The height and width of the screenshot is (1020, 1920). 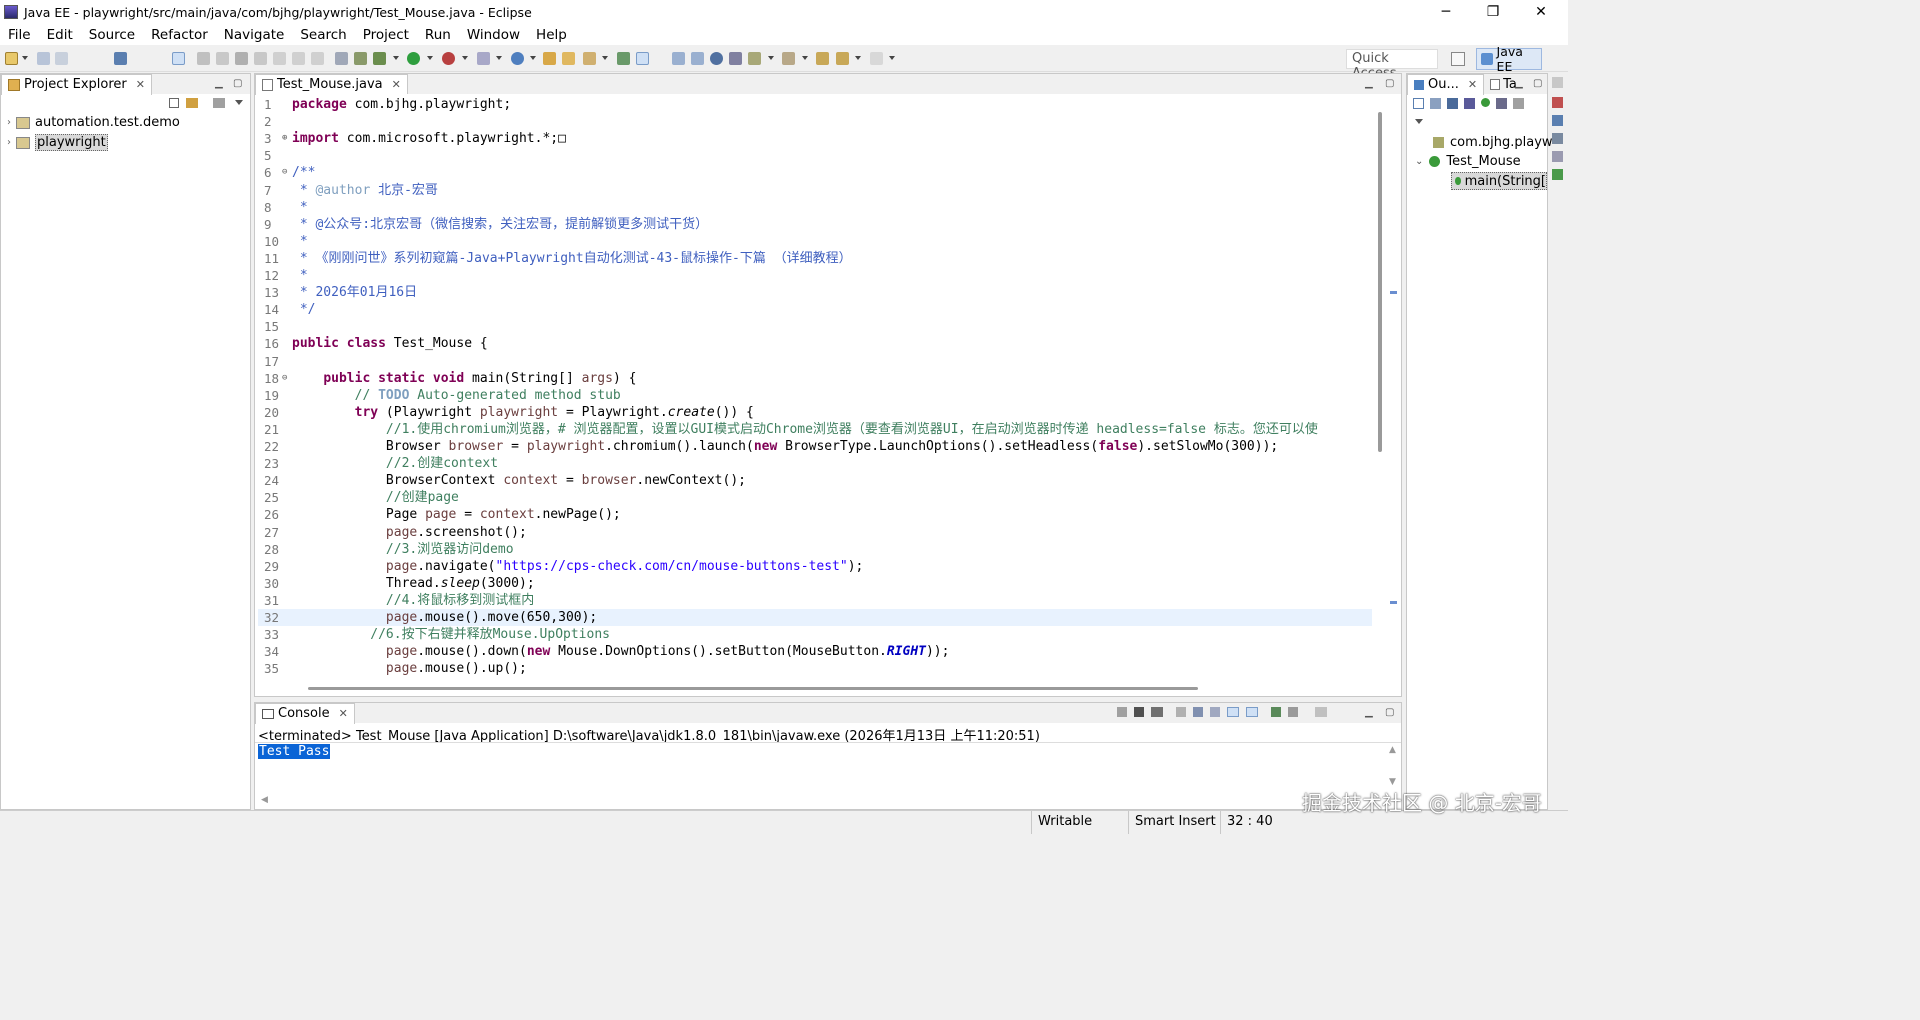 I want to click on close-button: ✕, so click(x=1541, y=12).